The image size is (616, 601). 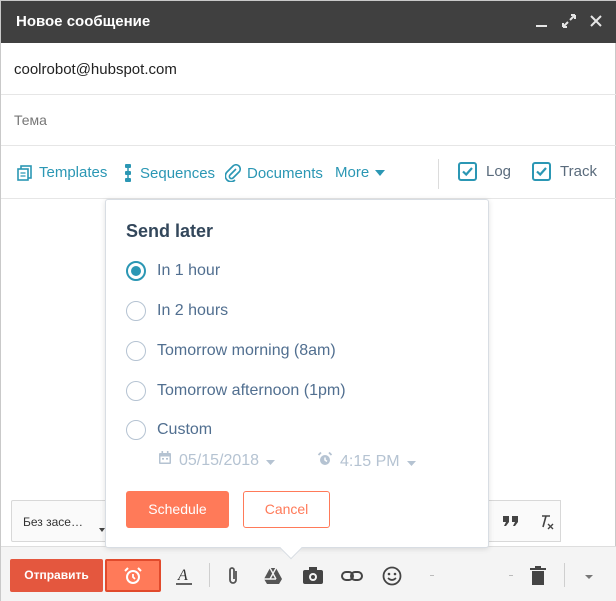 What do you see at coordinates (484, 171) in the screenshot?
I see `log-checkbox: Log` at bounding box center [484, 171].